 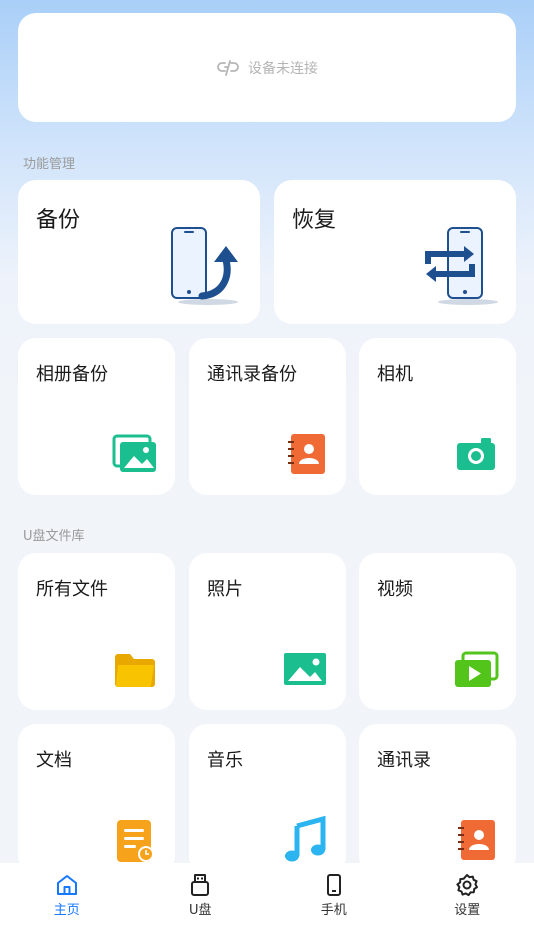 What do you see at coordinates (54, 536) in the screenshot?
I see `section-label-udisk: U盘文件库` at bounding box center [54, 536].